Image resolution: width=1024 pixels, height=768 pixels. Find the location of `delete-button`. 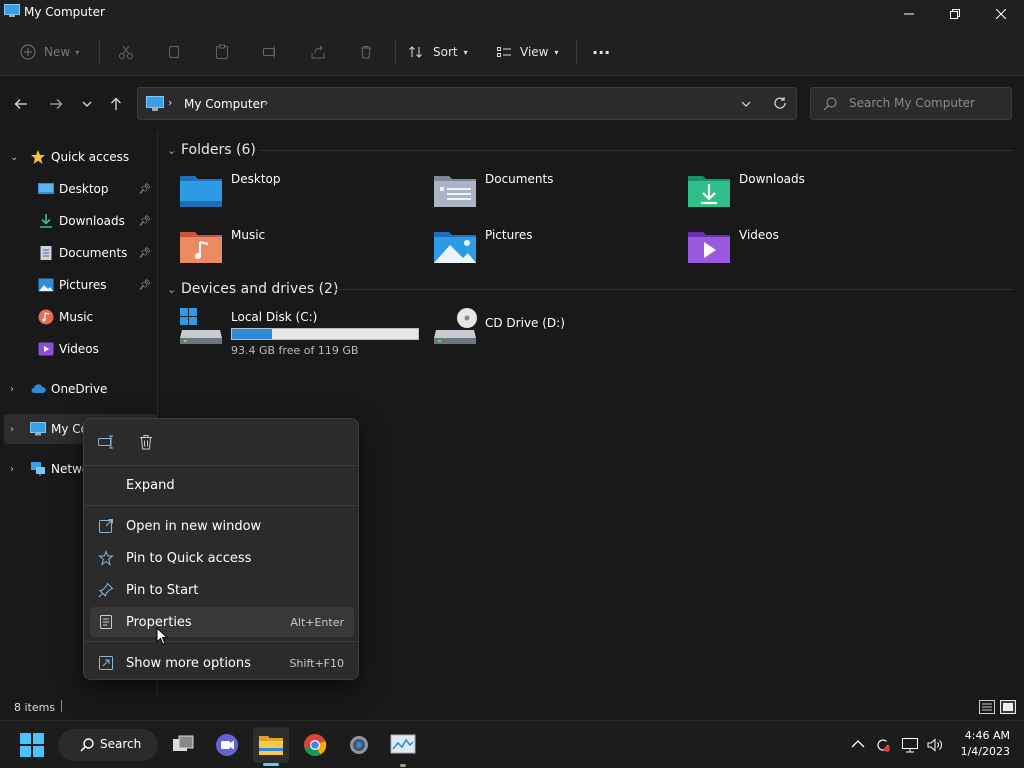

delete-button is located at coordinates (366, 52).